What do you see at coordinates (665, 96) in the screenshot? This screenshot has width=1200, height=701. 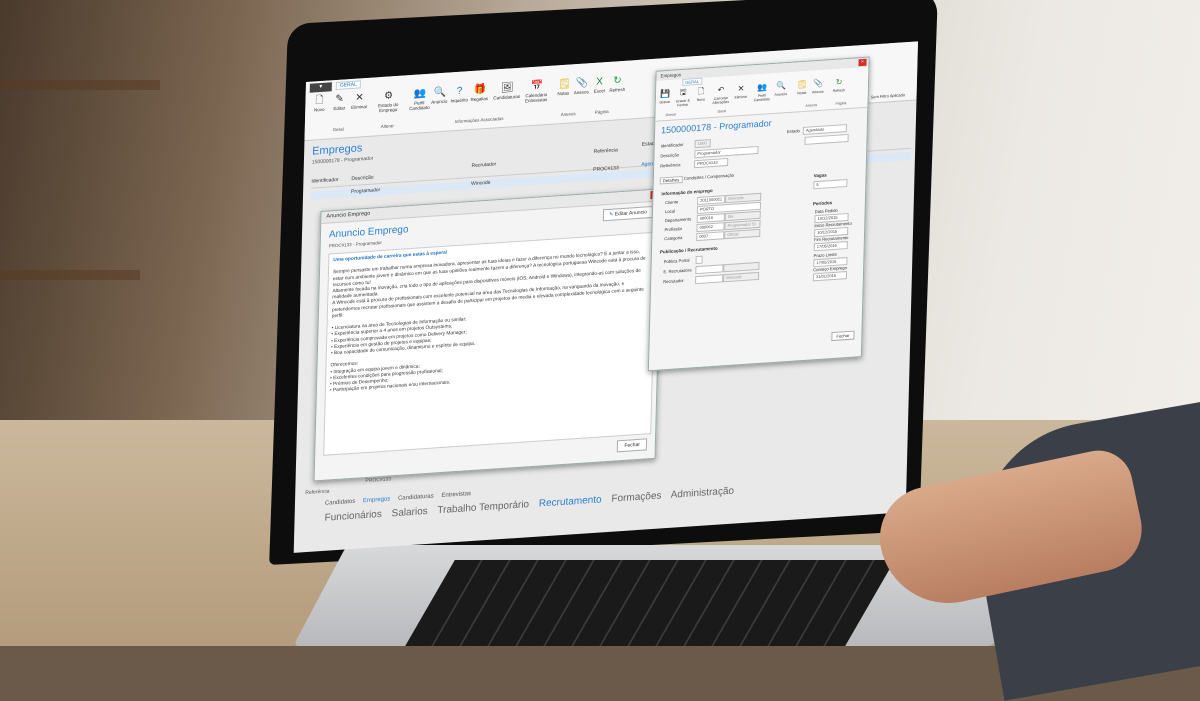 I see `save-button: 💾 Gravar` at bounding box center [665, 96].